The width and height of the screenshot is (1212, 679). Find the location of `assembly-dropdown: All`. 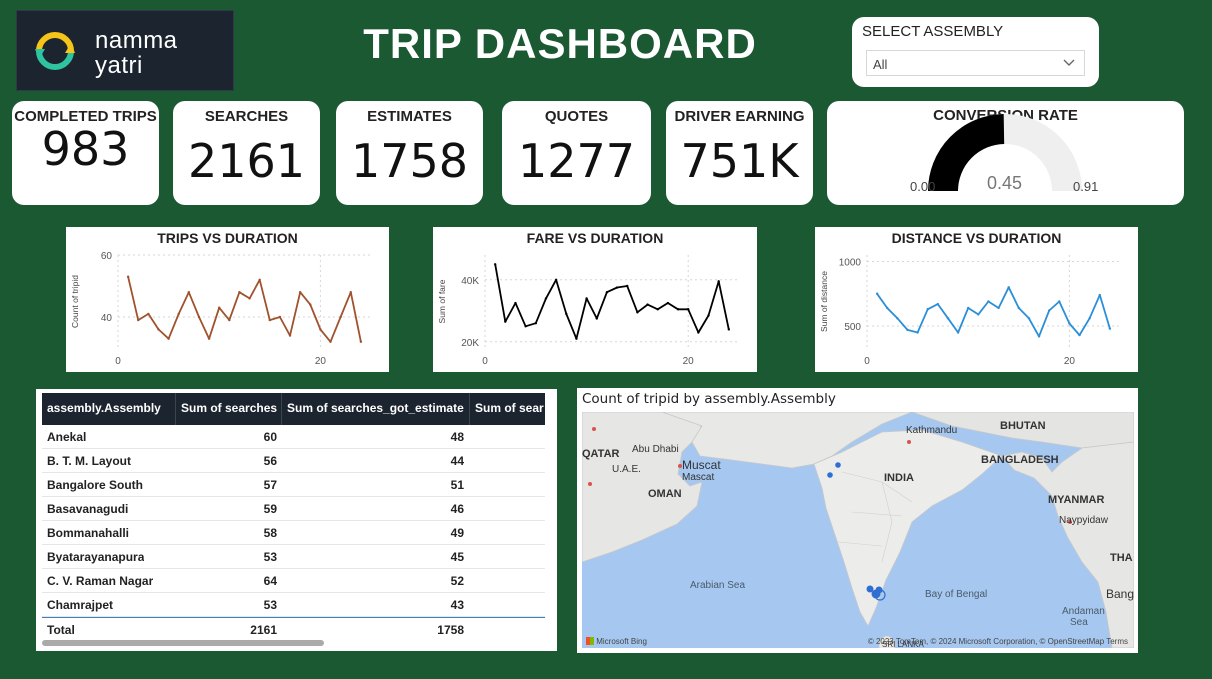

assembly-dropdown: All is located at coordinates (975, 63).